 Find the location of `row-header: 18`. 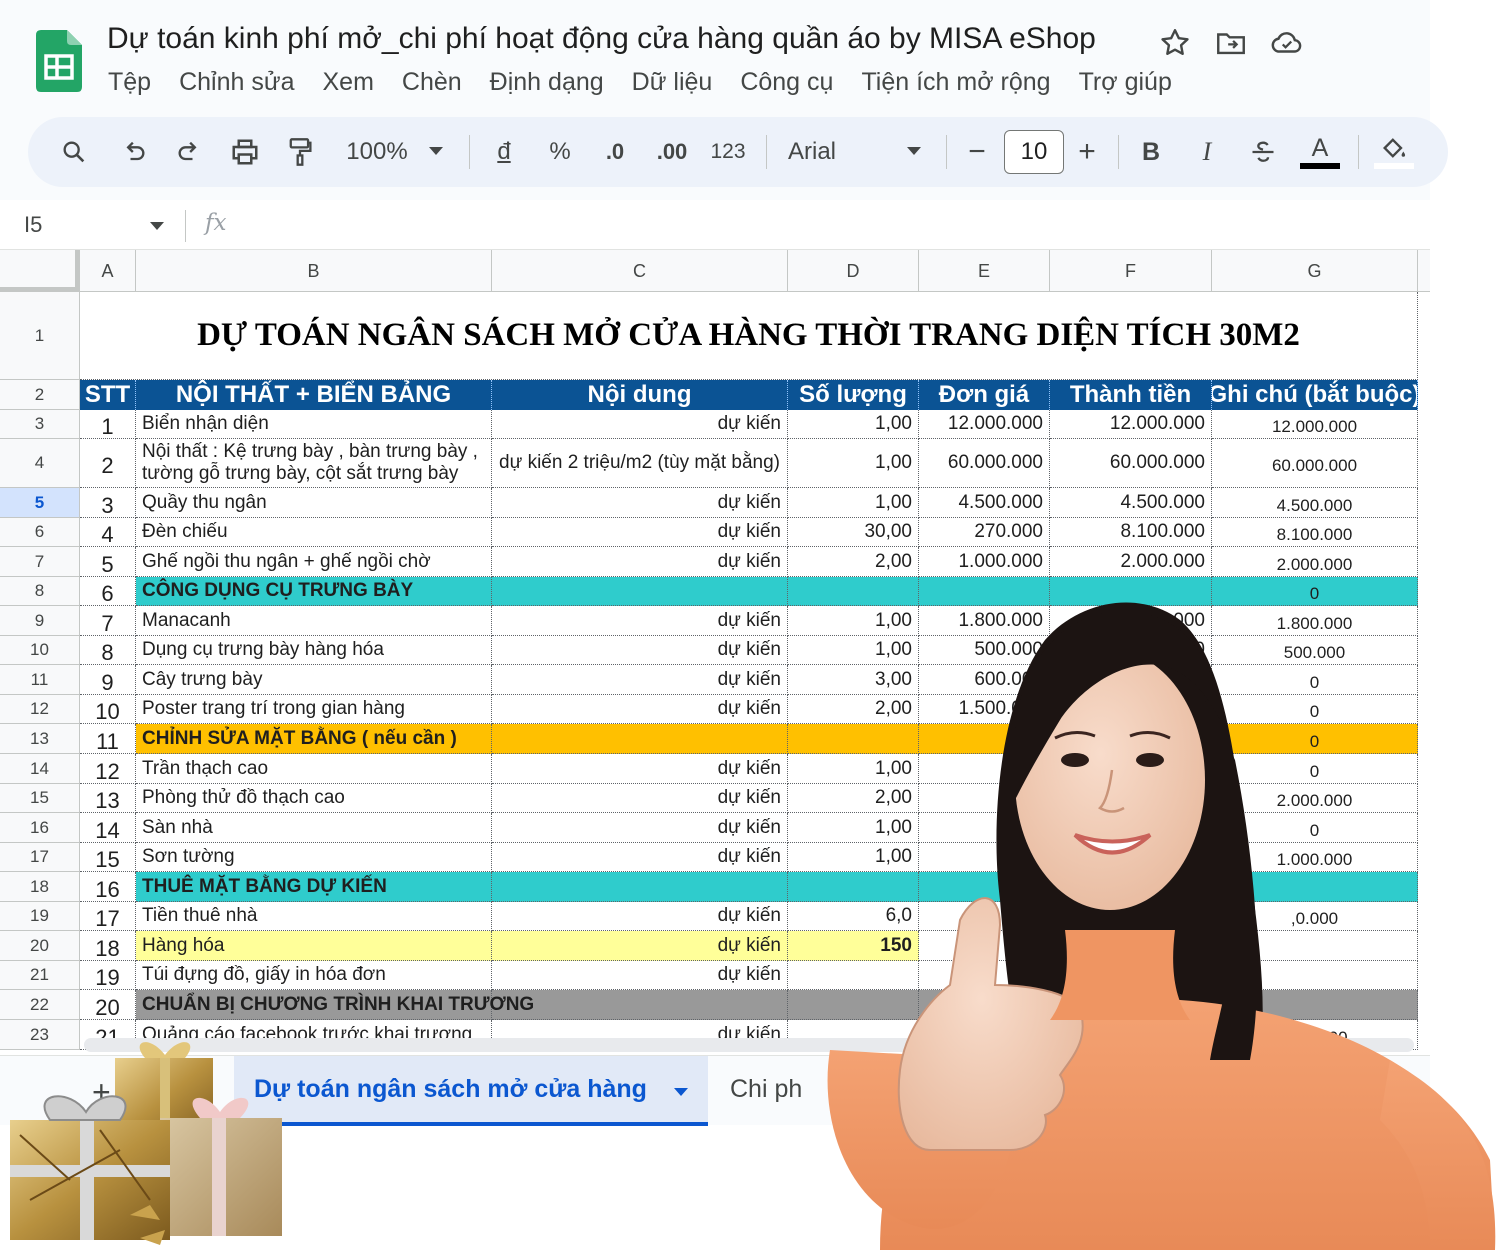

row-header: 18 is located at coordinates (40, 887).